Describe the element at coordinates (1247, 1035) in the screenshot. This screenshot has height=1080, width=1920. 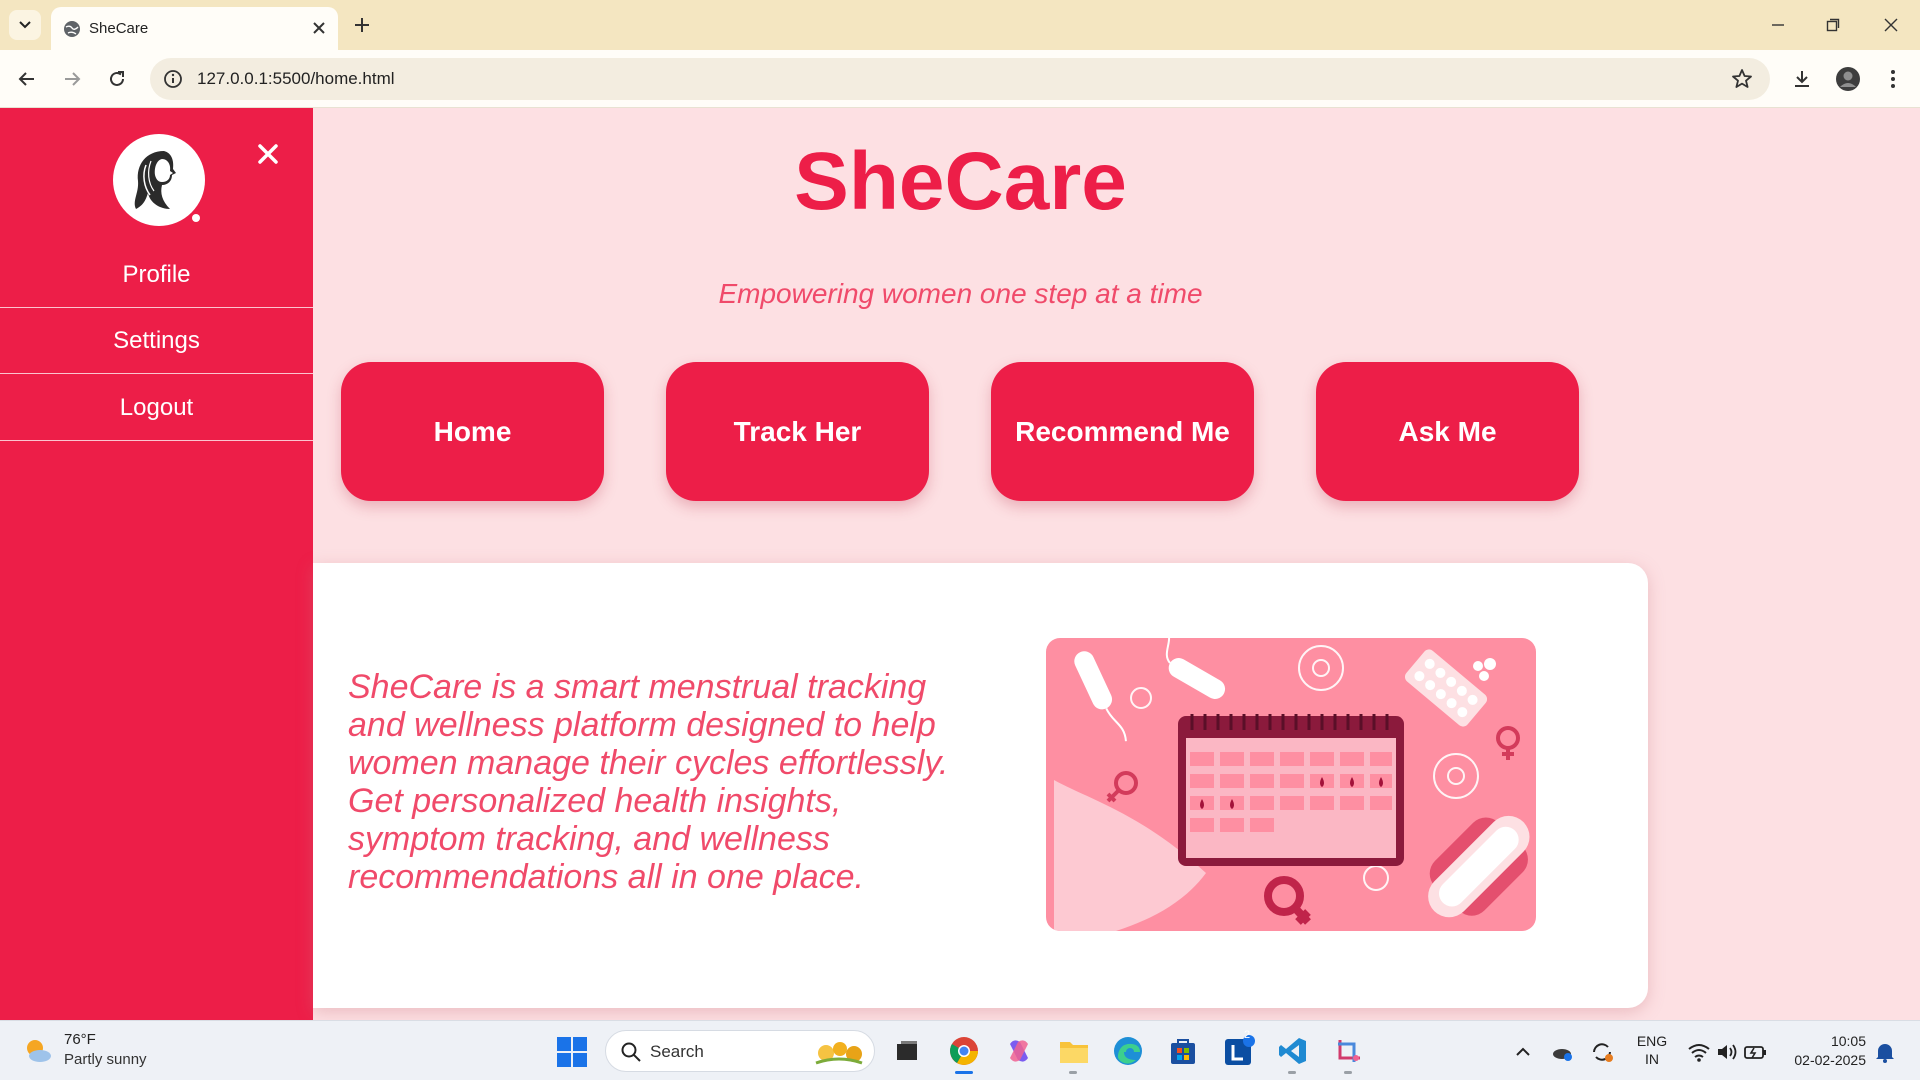
I see `notification-badge: 2` at that location.